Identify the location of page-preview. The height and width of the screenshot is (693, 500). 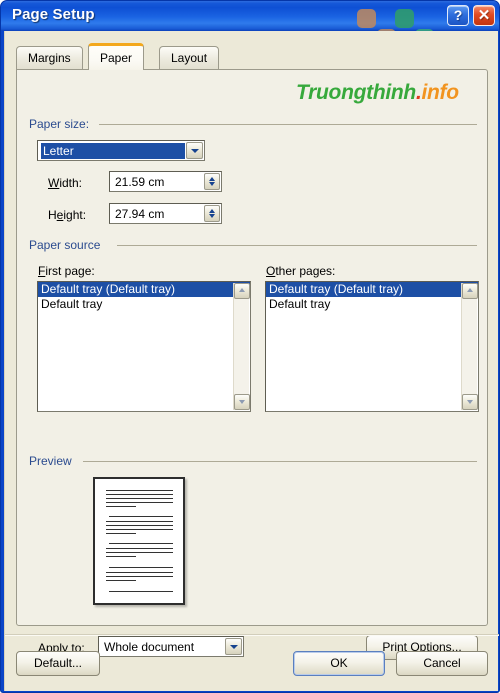
(139, 541).